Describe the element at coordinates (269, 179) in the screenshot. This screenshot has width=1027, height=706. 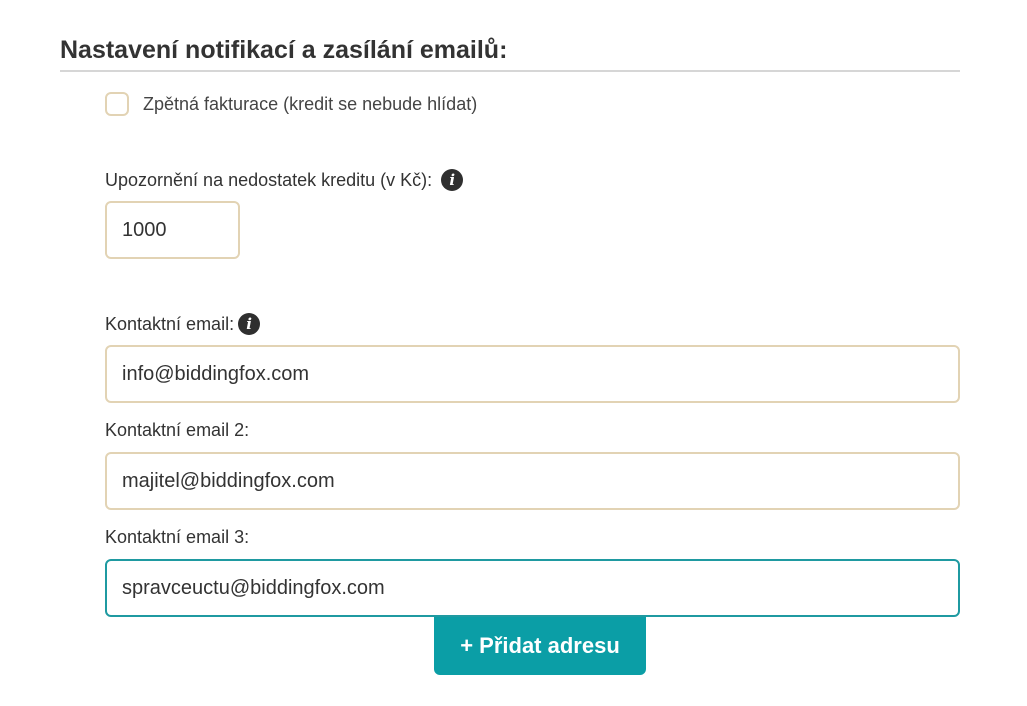
I see `credit-warning-label: Upozornění na nedostatek kreditu (v Kč):` at that location.